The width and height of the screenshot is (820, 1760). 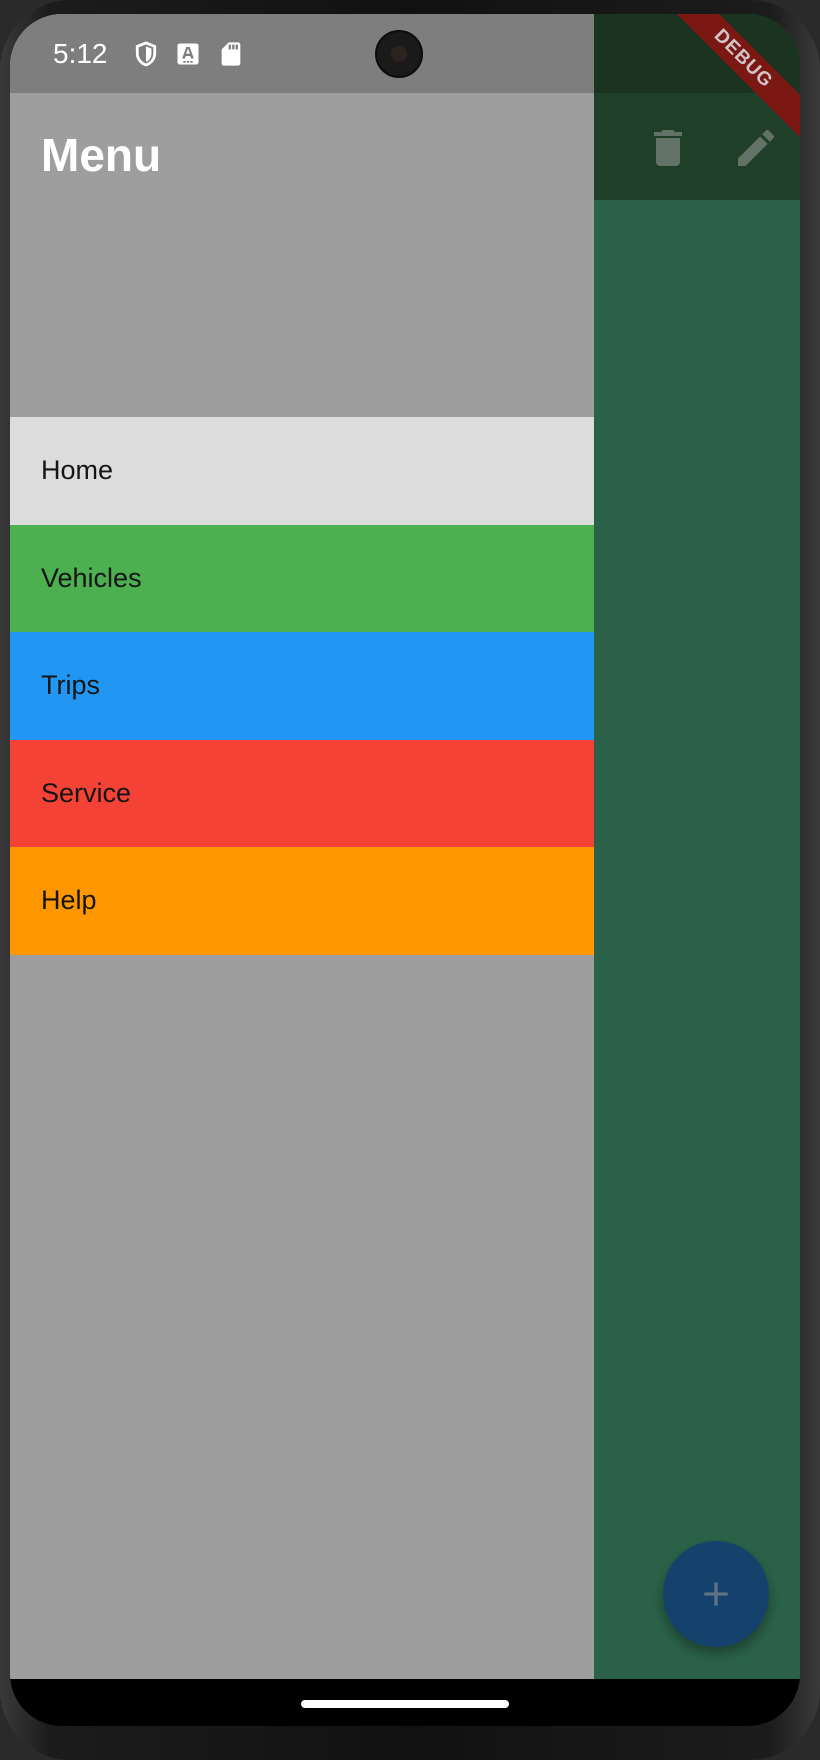 I want to click on menu-item-service: Service, so click(x=302, y=793).